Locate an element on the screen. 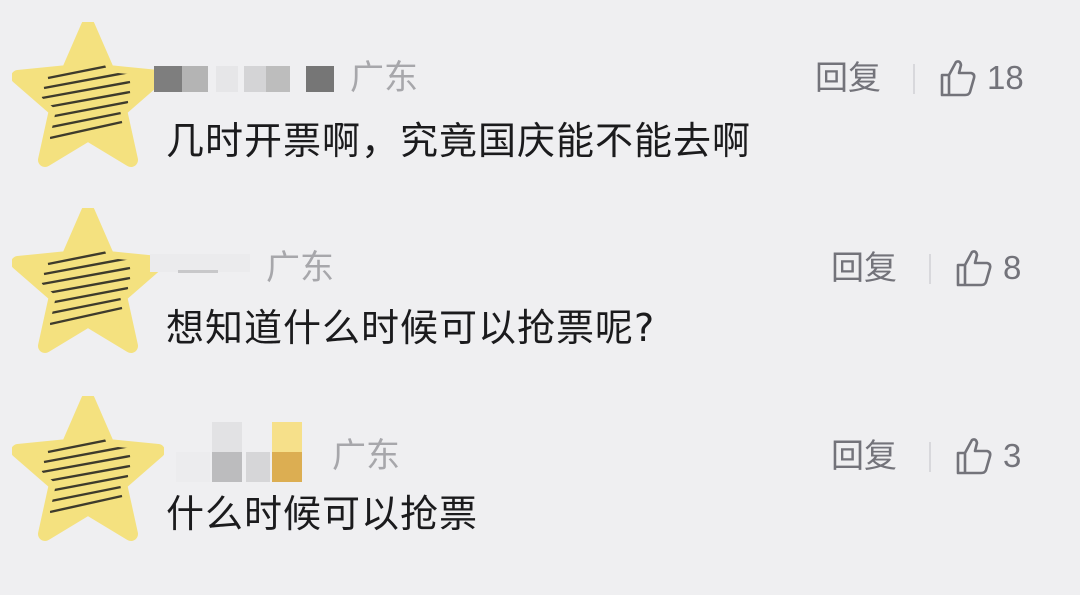 The height and width of the screenshot is (595, 1080). like-count: 3 is located at coordinates (1012, 455).